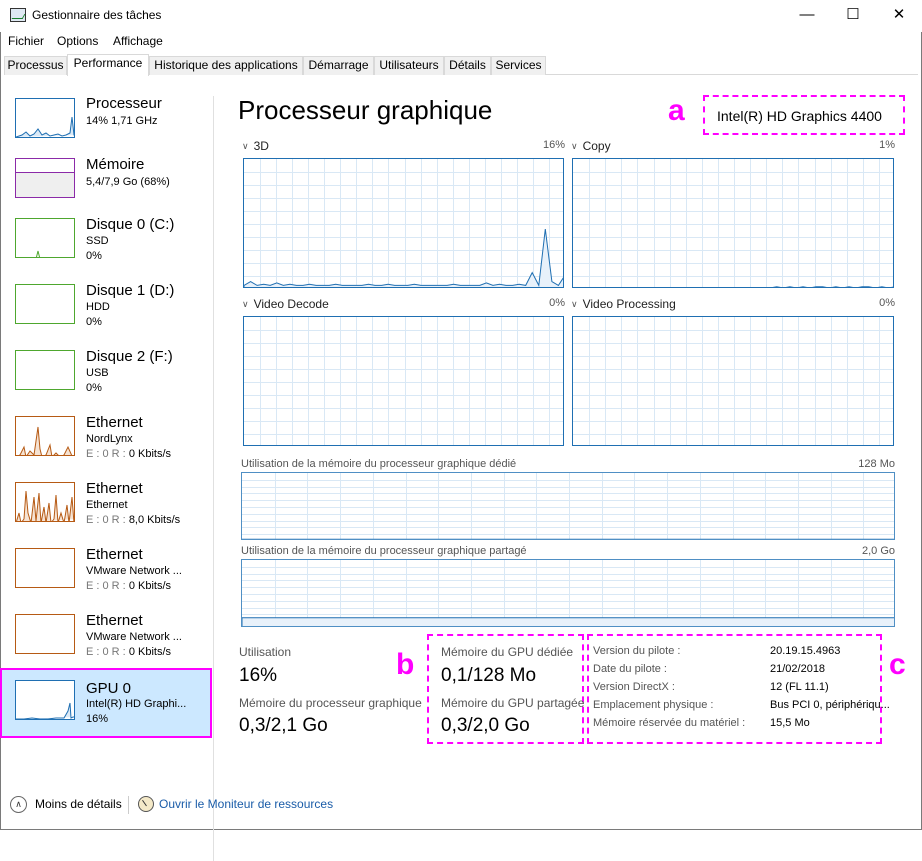  Describe the element at coordinates (106, 248) in the screenshot. I see `sidebar-item-disque-0: Disque 0 (C:) SSD 0%` at that location.